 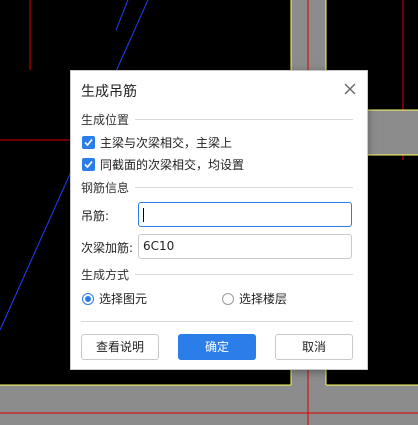 What do you see at coordinates (314, 347) in the screenshot?
I see `cancel-button: 取消` at bounding box center [314, 347].